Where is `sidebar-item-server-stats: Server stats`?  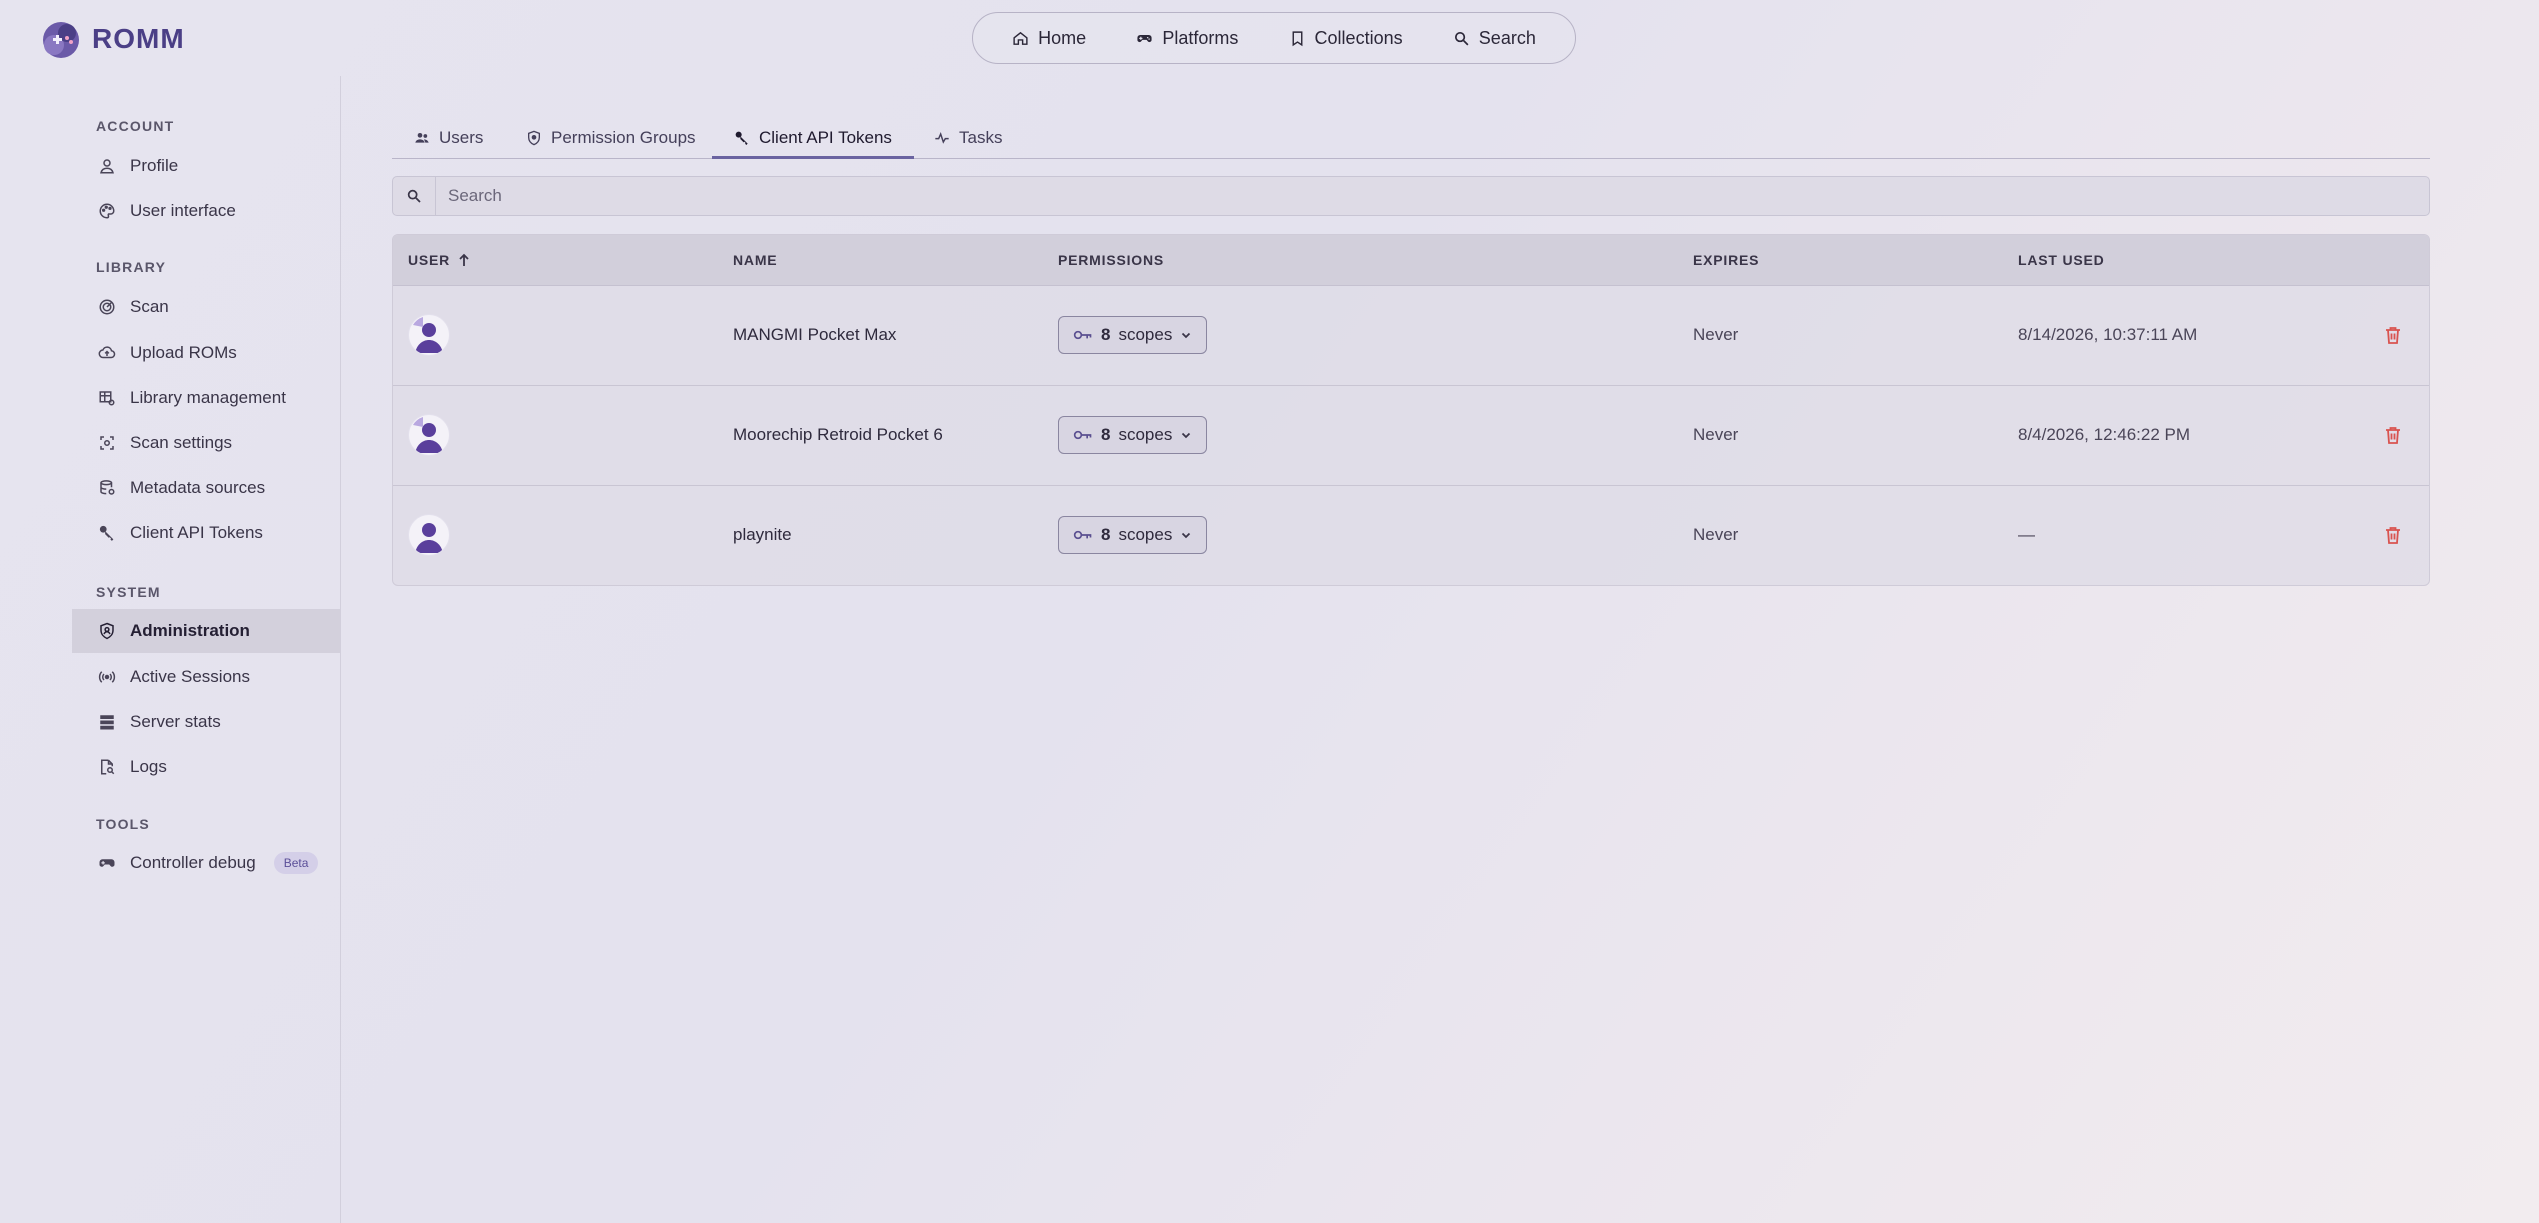
sidebar-item-server-stats: Server stats is located at coordinates (206, 722).